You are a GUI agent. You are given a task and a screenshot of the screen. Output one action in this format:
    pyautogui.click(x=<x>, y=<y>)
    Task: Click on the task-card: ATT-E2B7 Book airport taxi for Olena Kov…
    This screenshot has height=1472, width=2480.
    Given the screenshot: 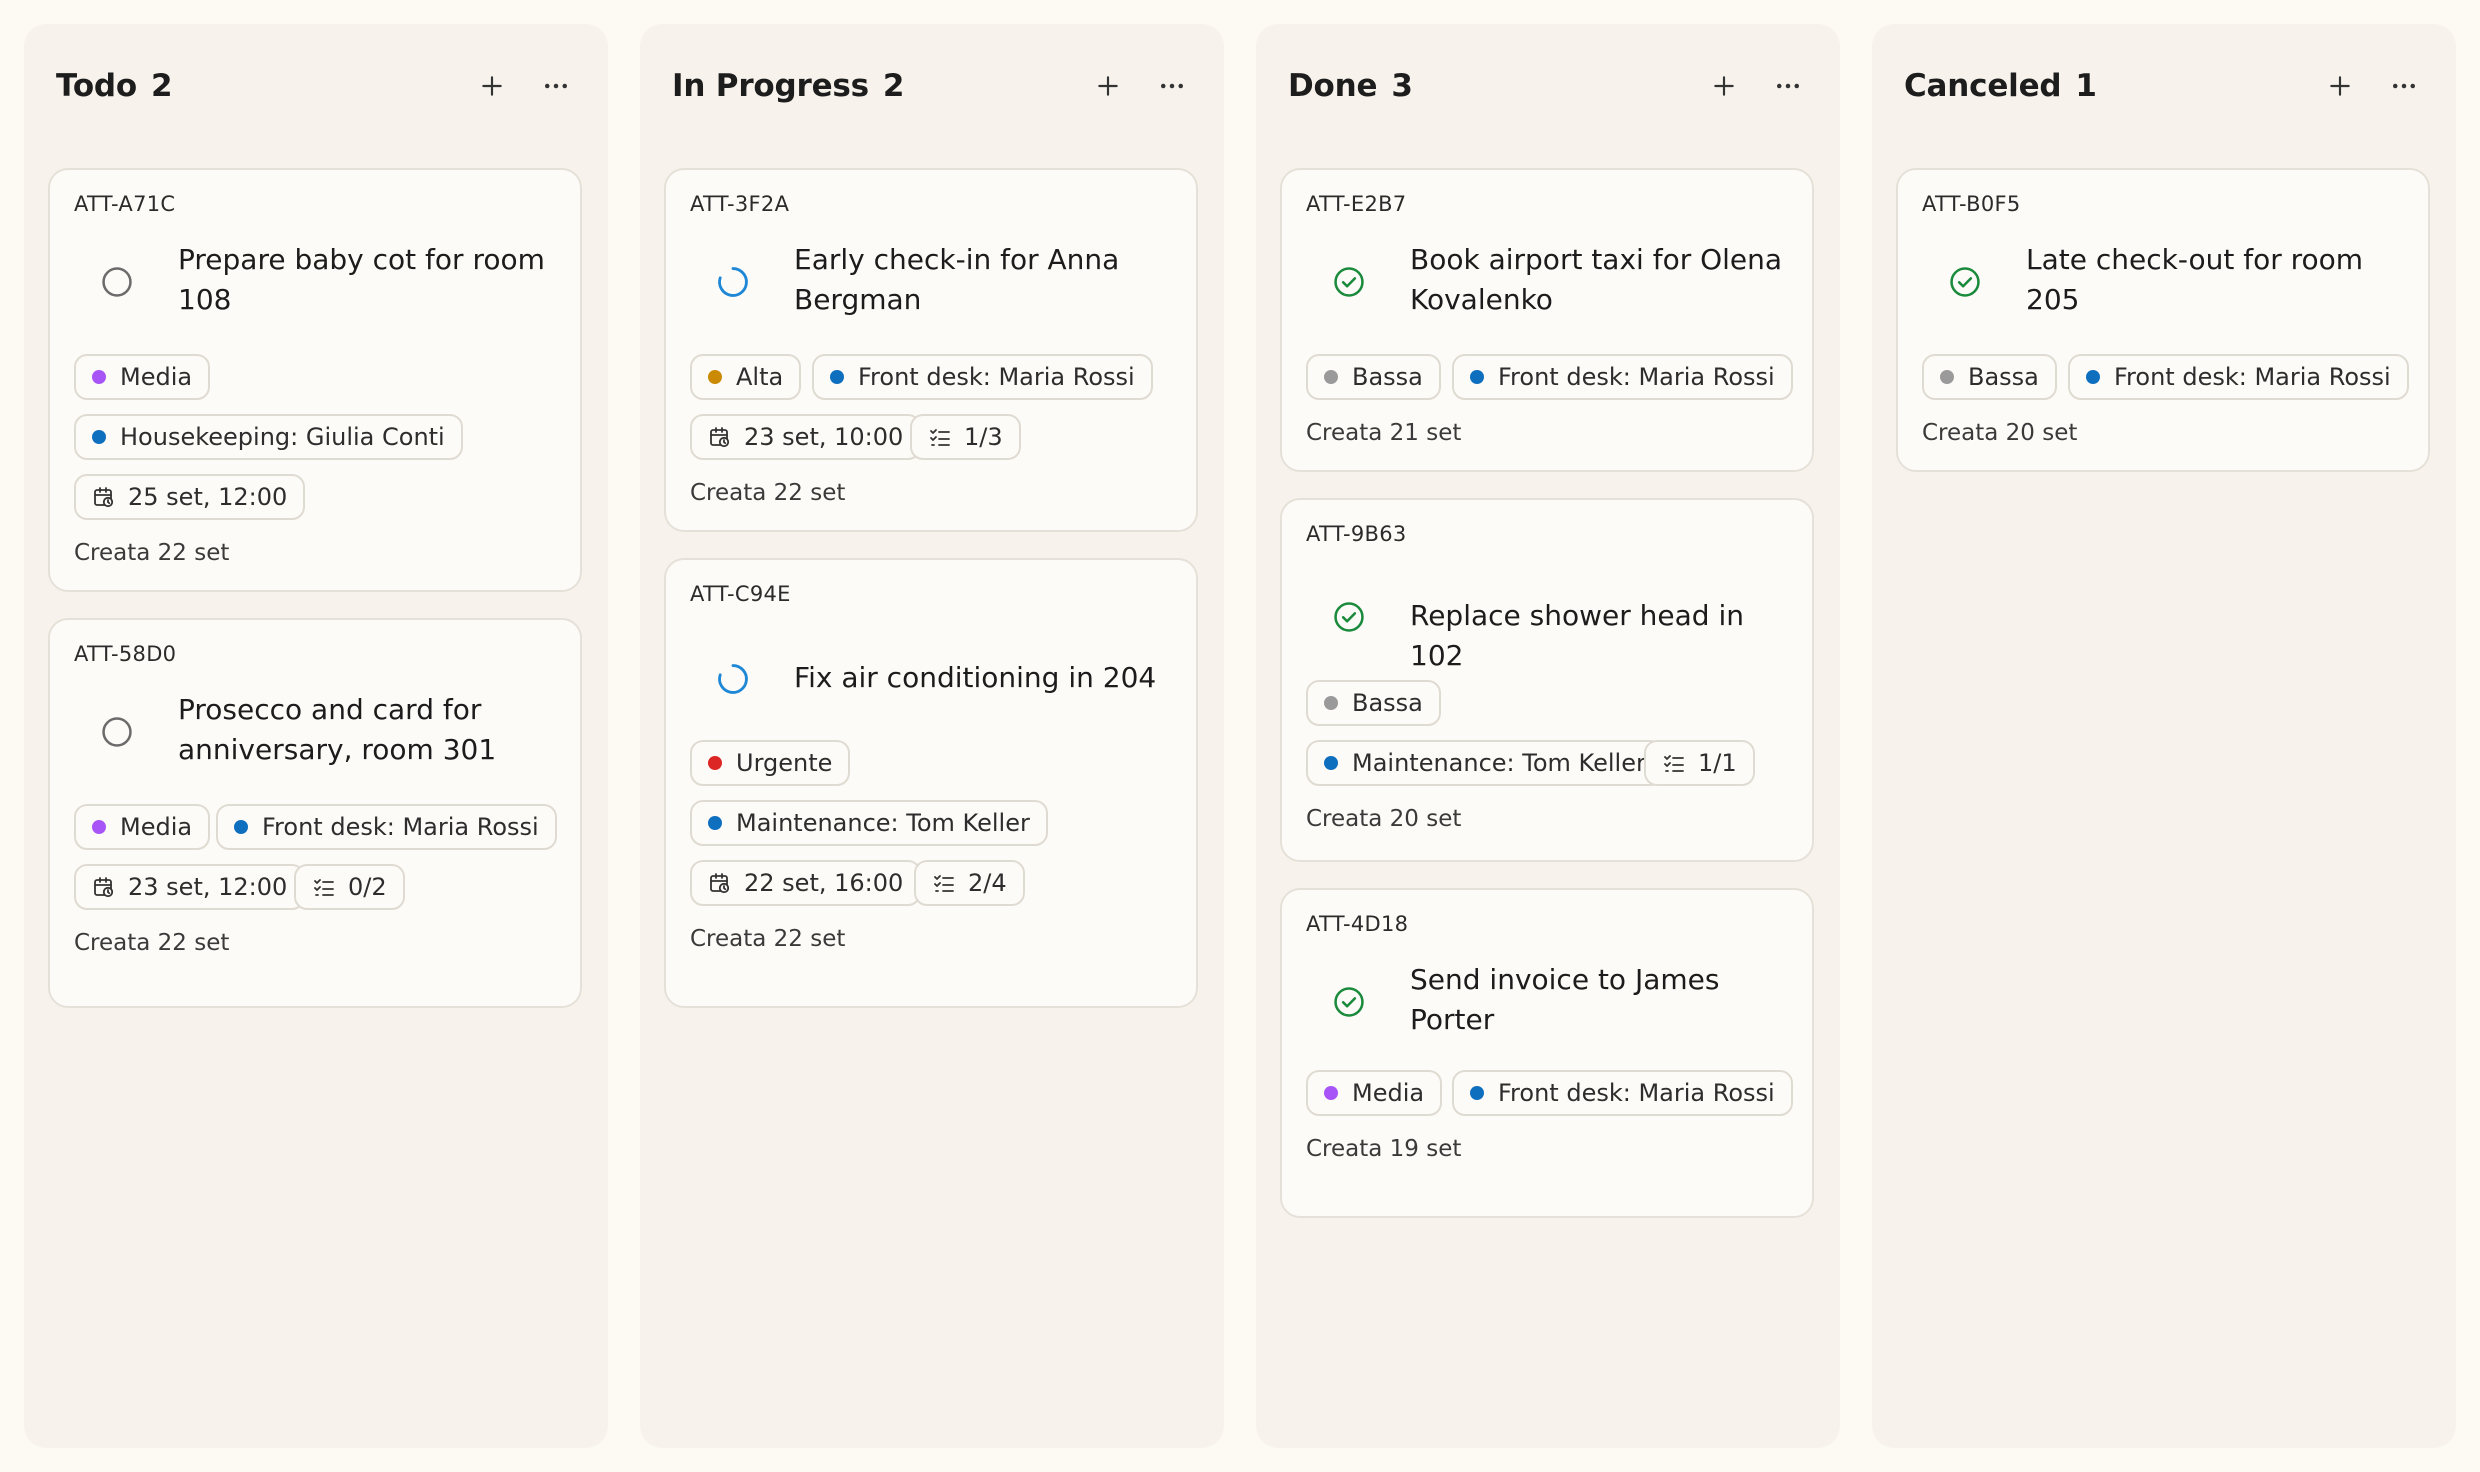 What is the action you would take?
    pyautogui.click(x=1547, y=320)
    